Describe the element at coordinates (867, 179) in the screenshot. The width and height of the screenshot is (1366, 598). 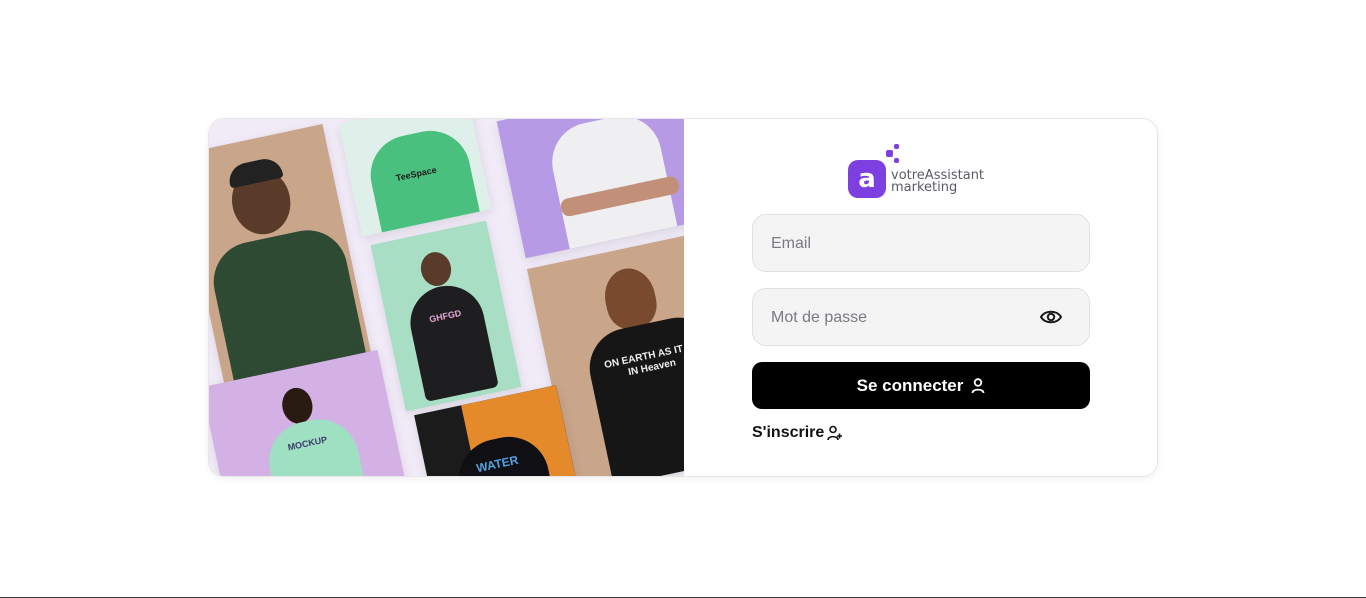
I see `logo-mark-icon: a` at that location.